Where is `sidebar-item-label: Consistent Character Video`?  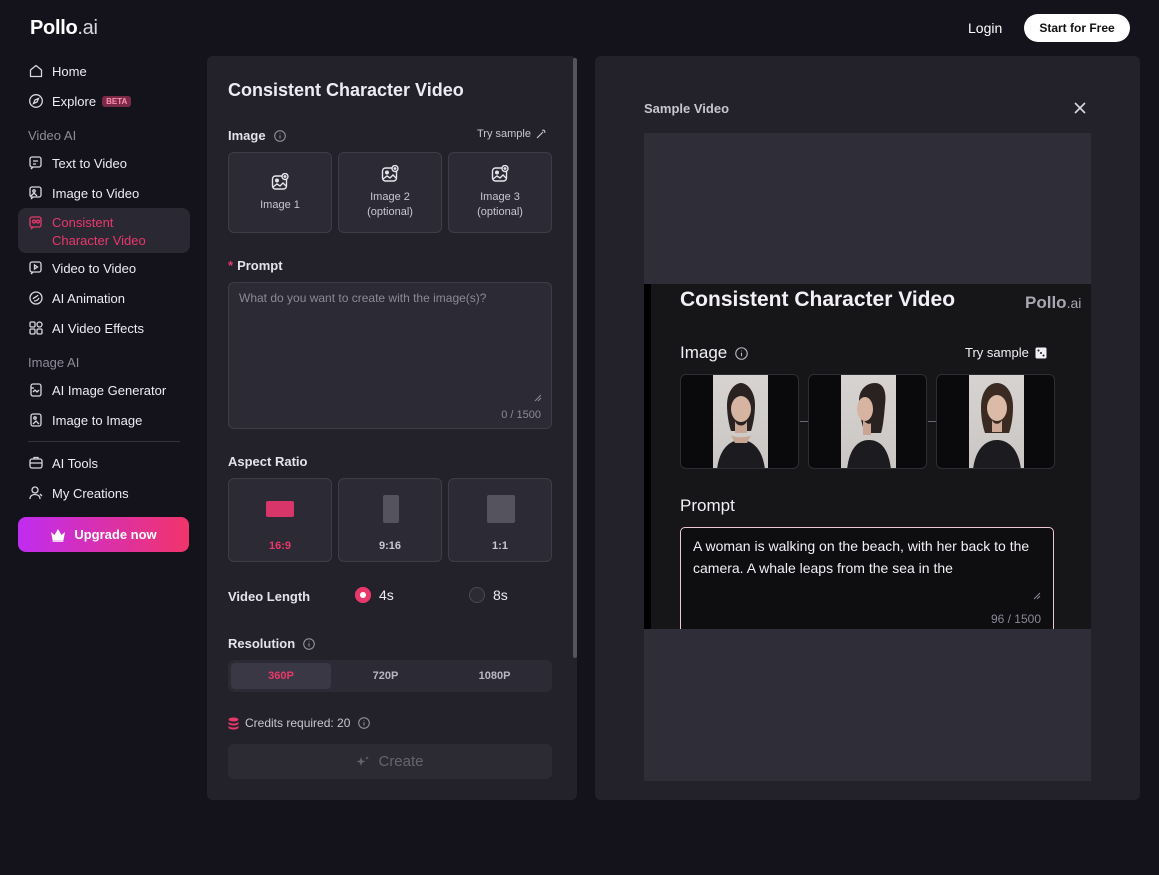
sidebar-item-label: Consistent Character Video is located at coordinates (99, 231).